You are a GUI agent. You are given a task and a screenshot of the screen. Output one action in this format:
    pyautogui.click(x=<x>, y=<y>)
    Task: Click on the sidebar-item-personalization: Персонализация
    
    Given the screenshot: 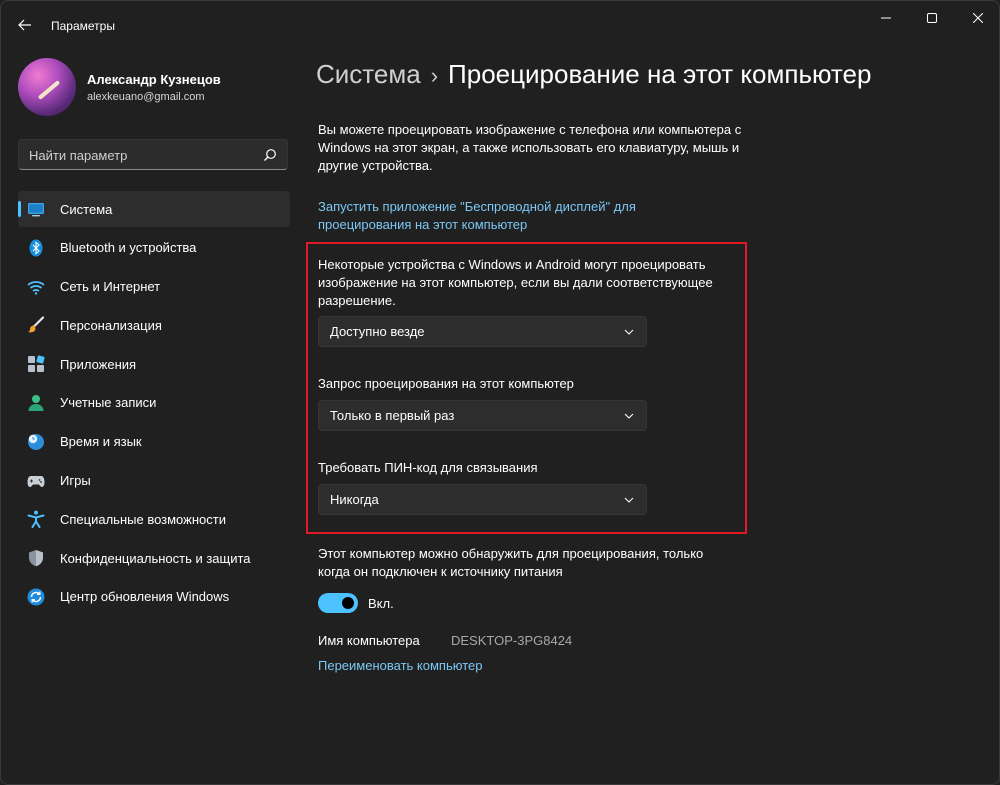 What is the action you would take?
    pyautogui.click(x=154, y=325)
    